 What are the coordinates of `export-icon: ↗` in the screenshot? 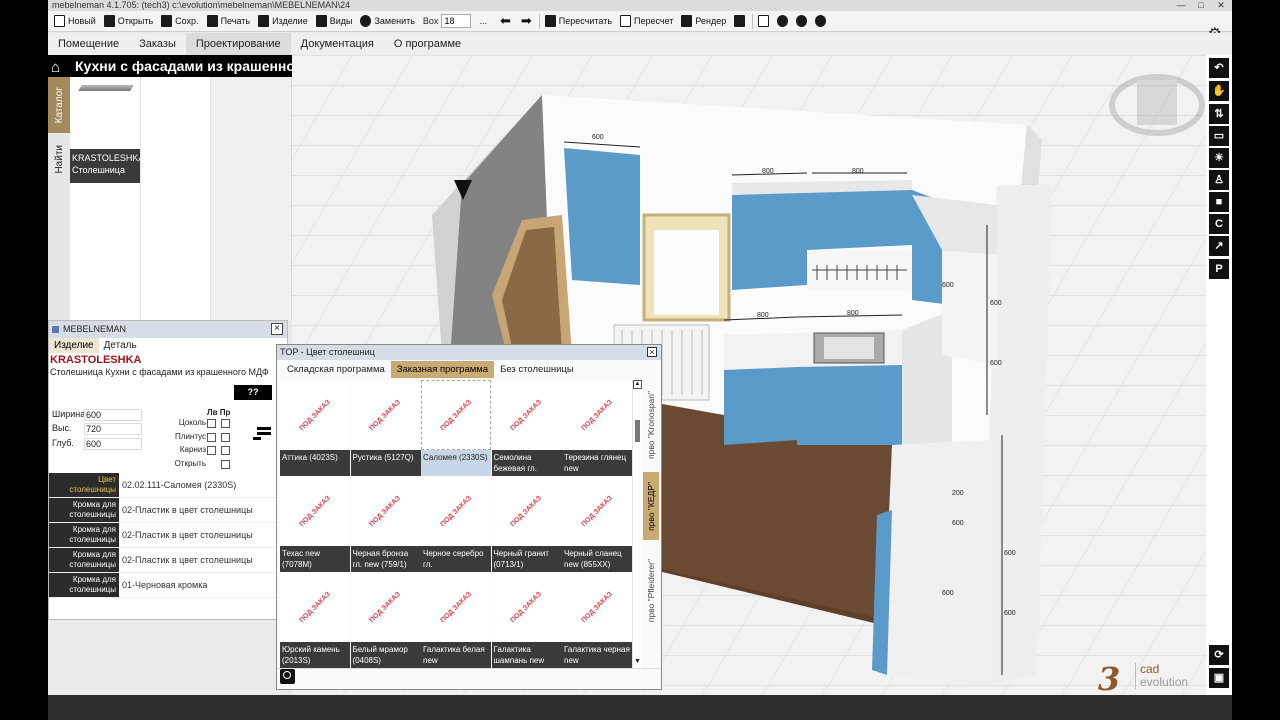 It's located at (1219, 246).